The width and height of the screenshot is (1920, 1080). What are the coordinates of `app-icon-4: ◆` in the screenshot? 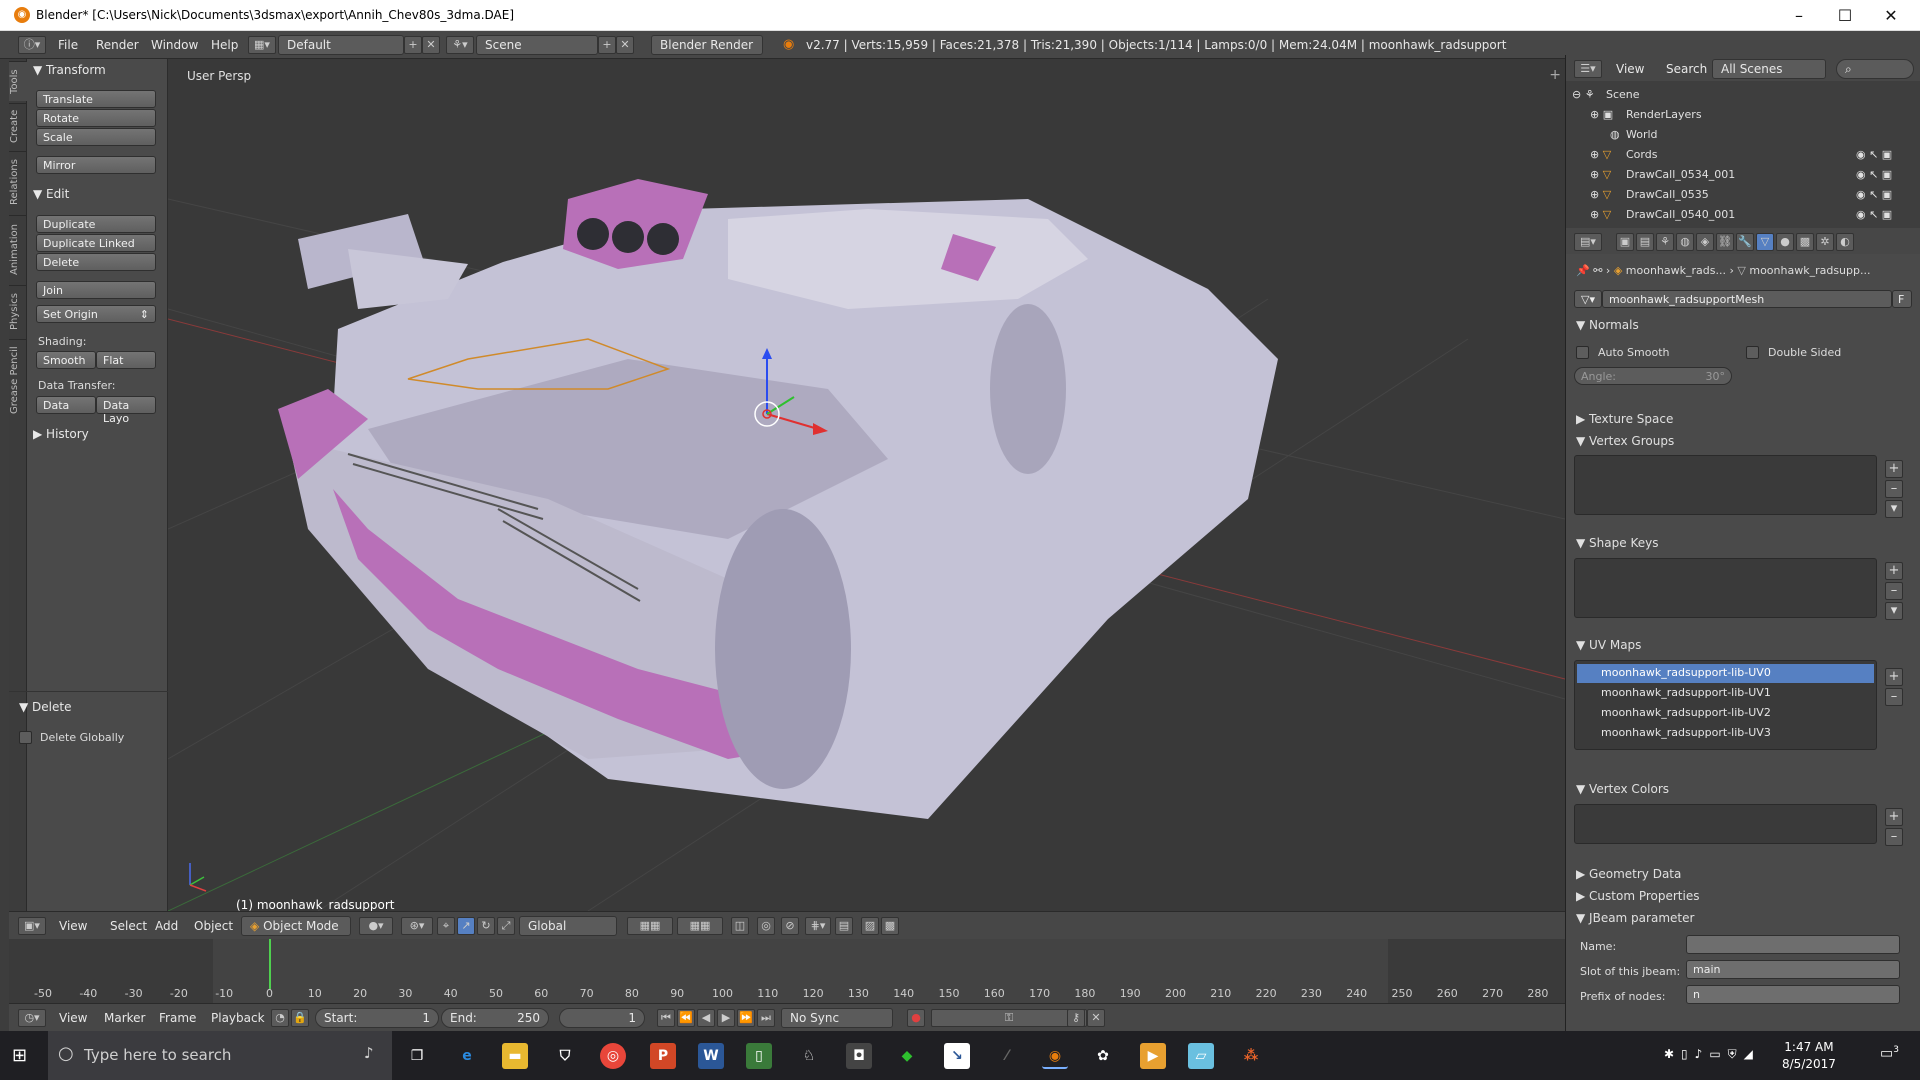 It's located at (907, 1056).